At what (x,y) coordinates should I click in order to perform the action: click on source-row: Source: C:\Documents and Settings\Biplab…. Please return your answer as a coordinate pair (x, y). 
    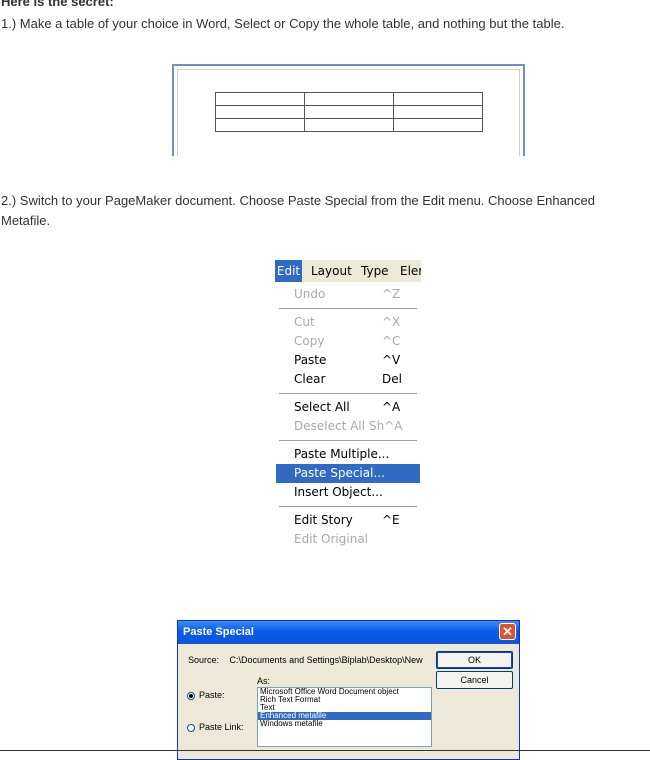
    Looking at the image, I should click on (305, 660).